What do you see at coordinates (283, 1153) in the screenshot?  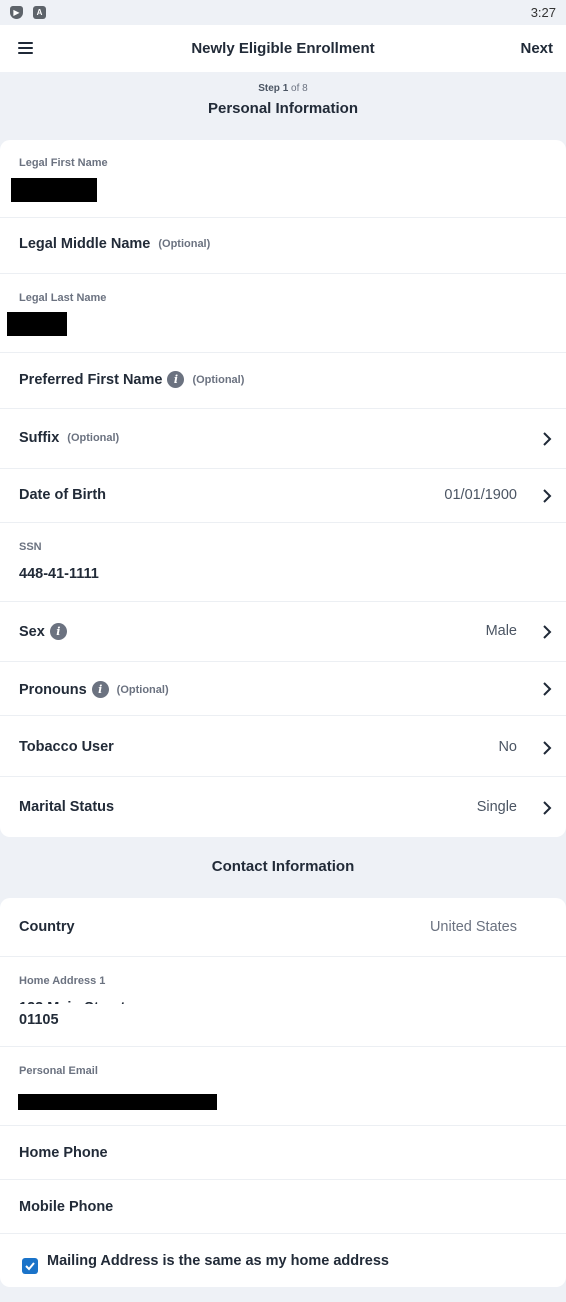 I see `home-phone-field: Home Phone` at bounding box center [283, 1153].